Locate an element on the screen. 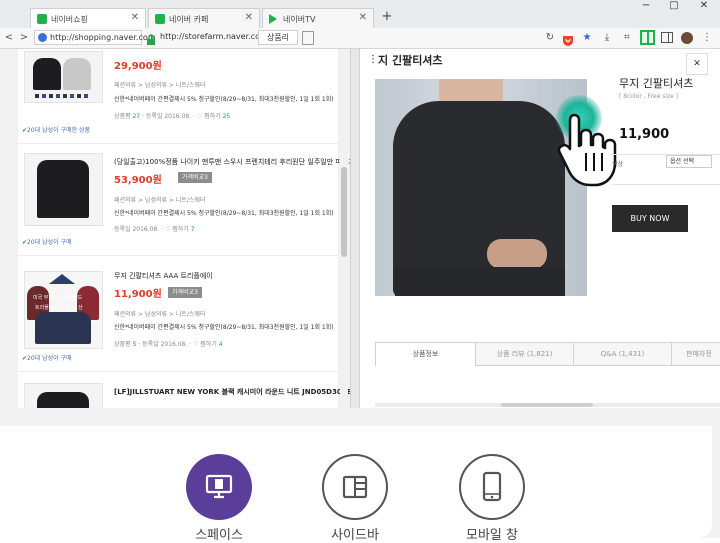  split-view-icon is located at coordinates (648, 37).